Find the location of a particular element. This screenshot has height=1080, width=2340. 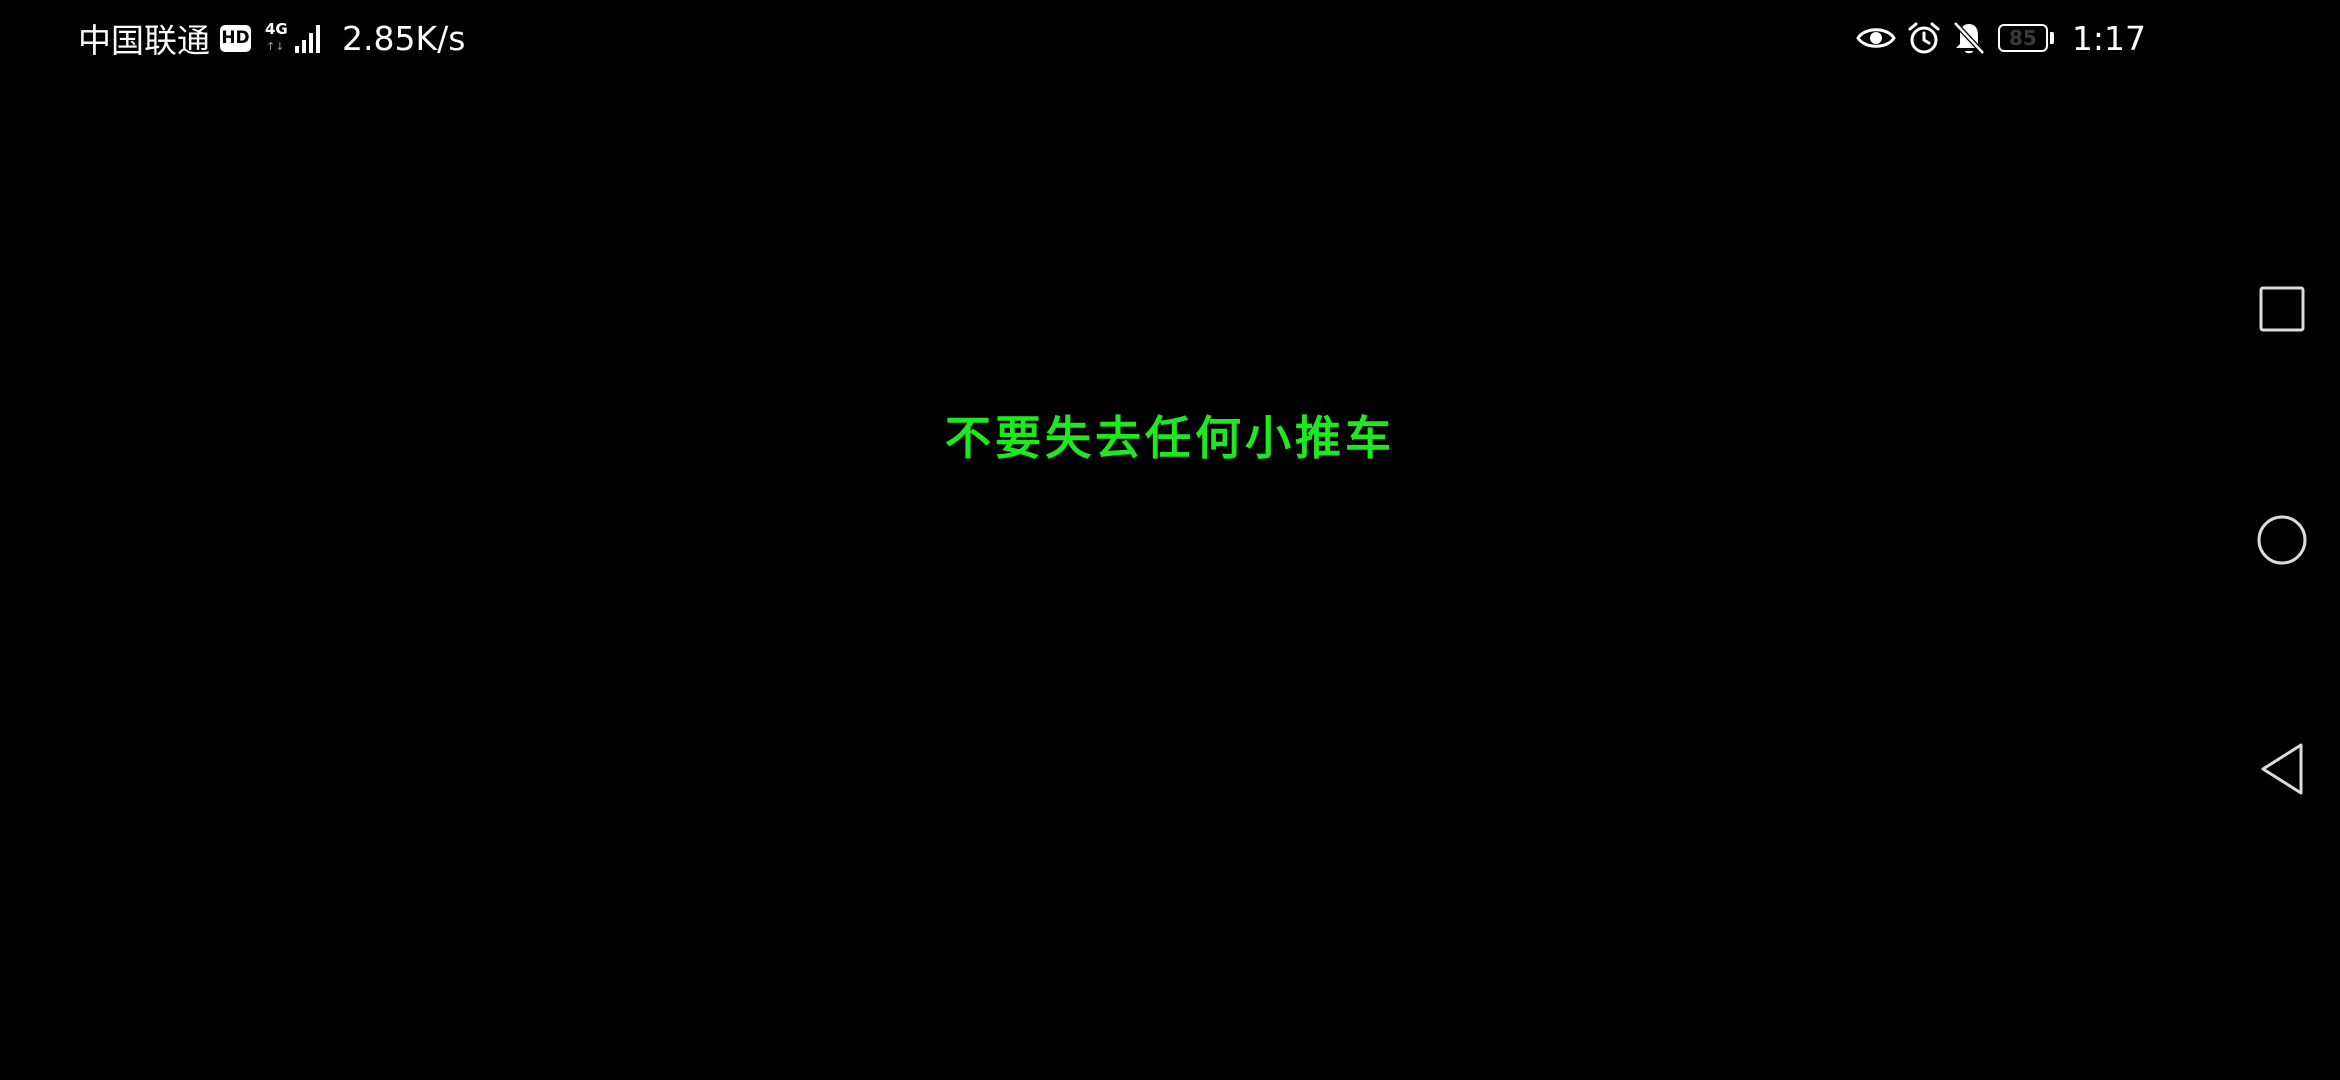

home-button is located at coordinates (2282, 540).